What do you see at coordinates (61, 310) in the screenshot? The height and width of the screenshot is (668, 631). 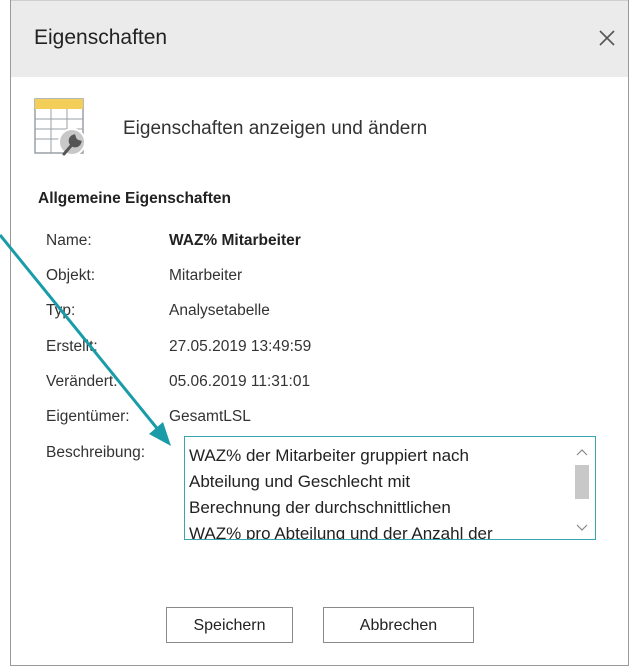 I see `type-label: Typ:` at bounding box center [61, 310].